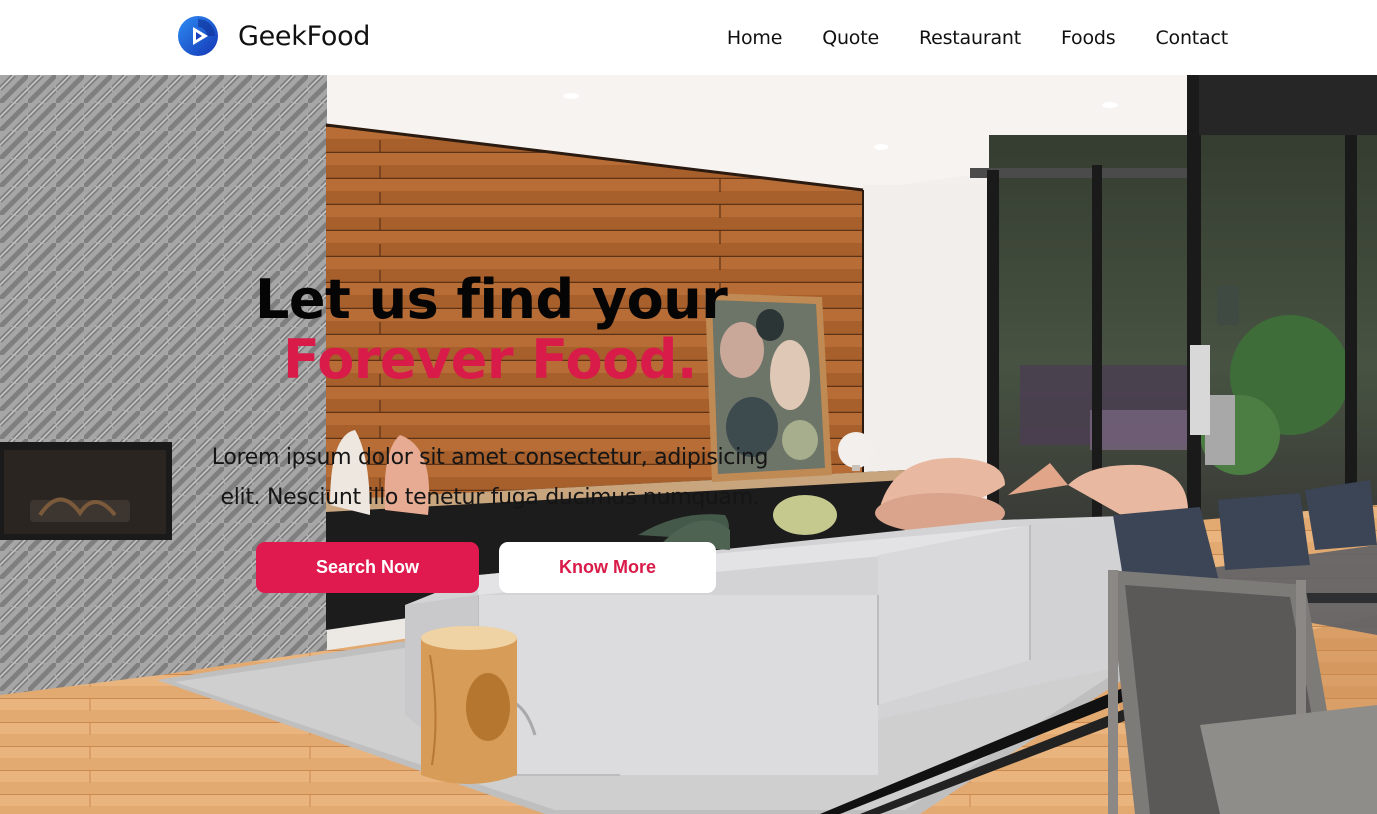  Describe the element at coordinates (970, 38) in the screenshot. I see `nav-restaurant-link: Restaurant` at that location.